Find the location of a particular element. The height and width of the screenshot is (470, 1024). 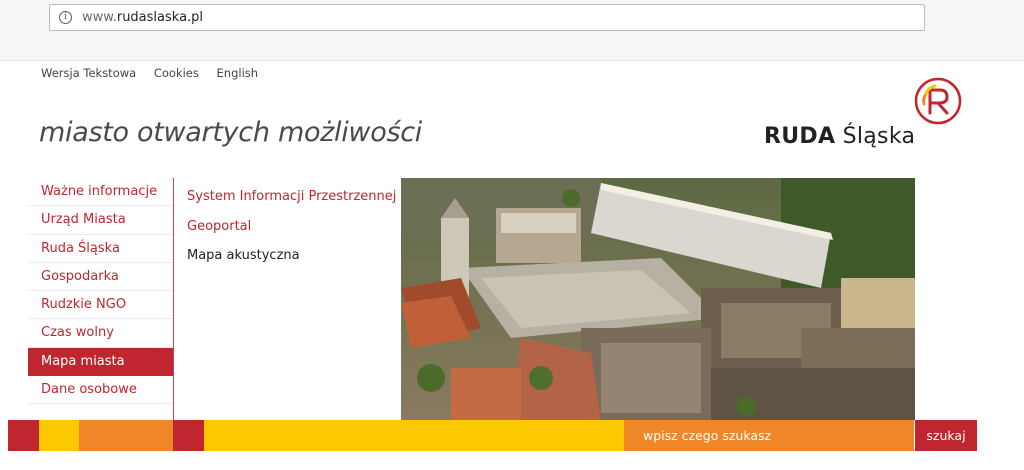

submenu-item-mapa-akustyczna: Mapa akustyczna is located at coordinates (291, 256).